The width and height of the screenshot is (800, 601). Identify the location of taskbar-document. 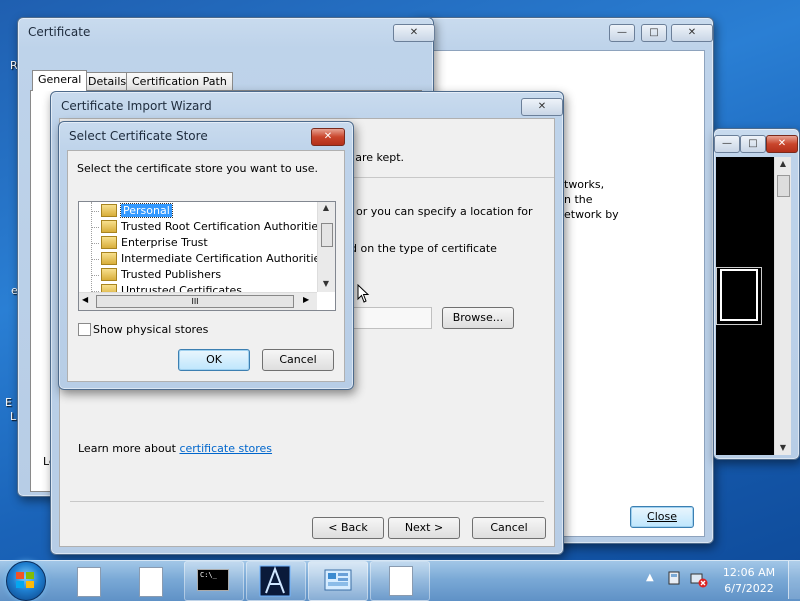
(400, 581).